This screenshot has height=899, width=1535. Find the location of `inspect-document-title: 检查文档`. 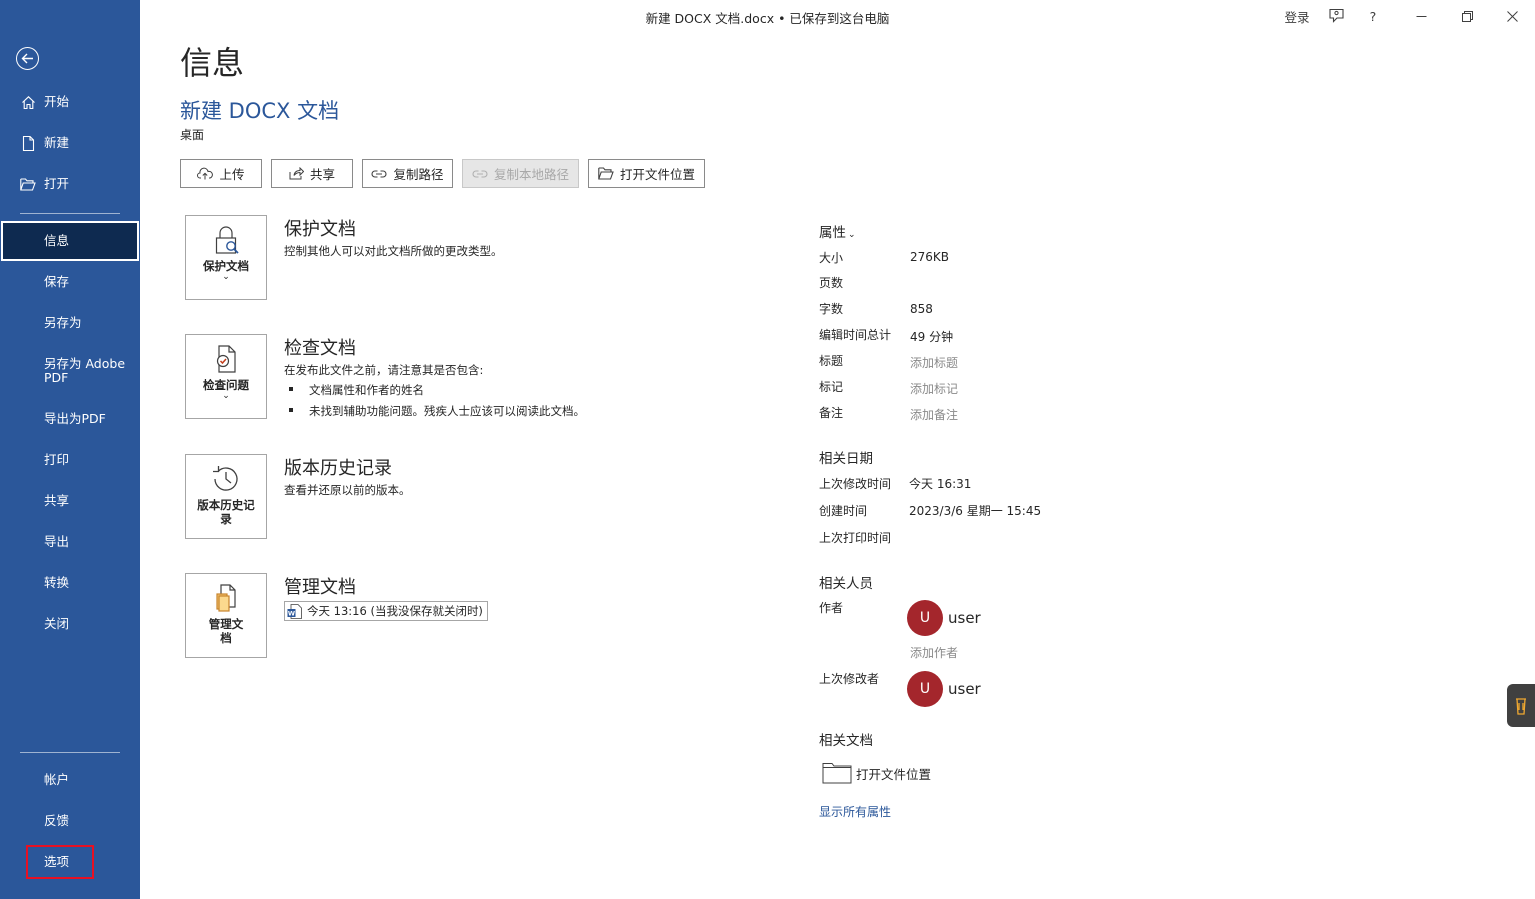

inspect-document-title: 检查文档 is located at coordinates (320, 348).